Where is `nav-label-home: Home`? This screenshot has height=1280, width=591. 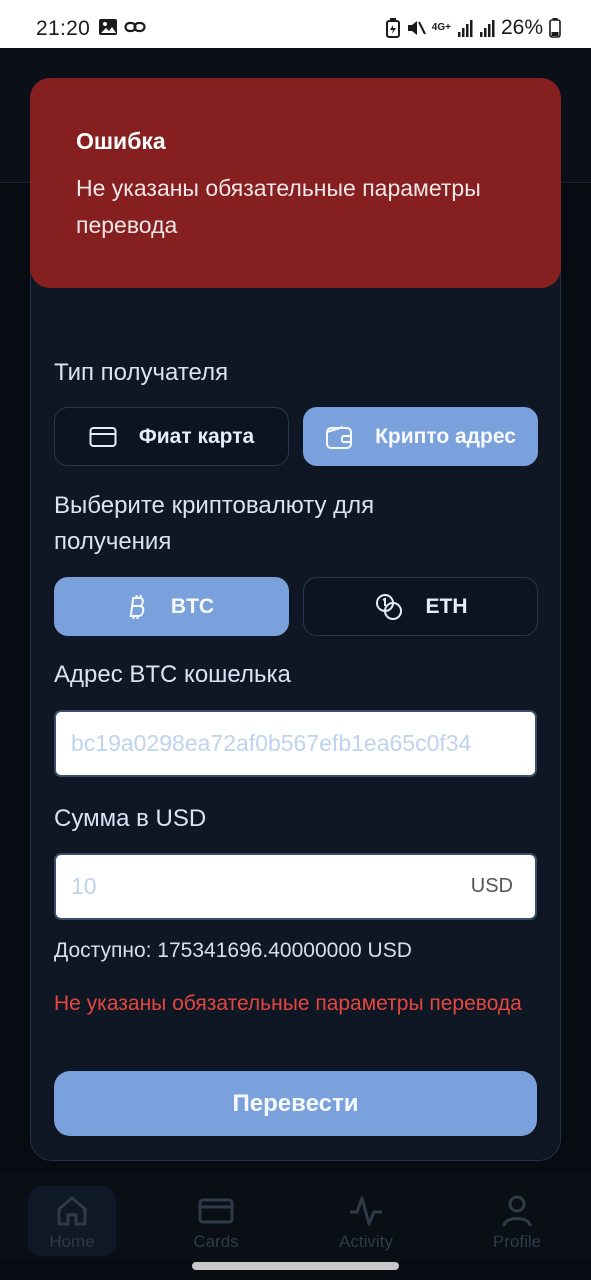
nav-label-home: Home is located at coordinates (72, 1241).